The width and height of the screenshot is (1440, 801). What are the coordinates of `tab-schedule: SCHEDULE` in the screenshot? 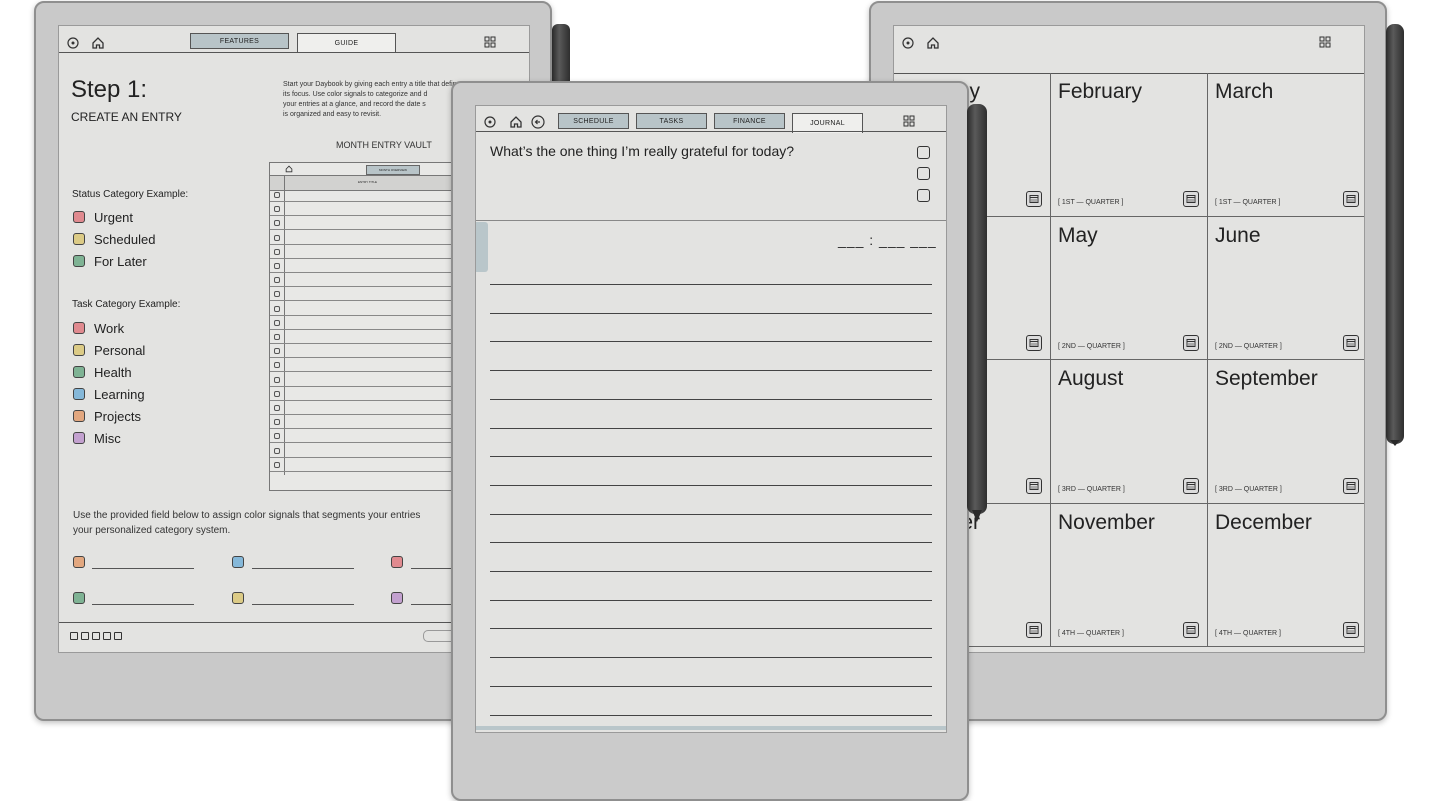 It's located at (593, 121).